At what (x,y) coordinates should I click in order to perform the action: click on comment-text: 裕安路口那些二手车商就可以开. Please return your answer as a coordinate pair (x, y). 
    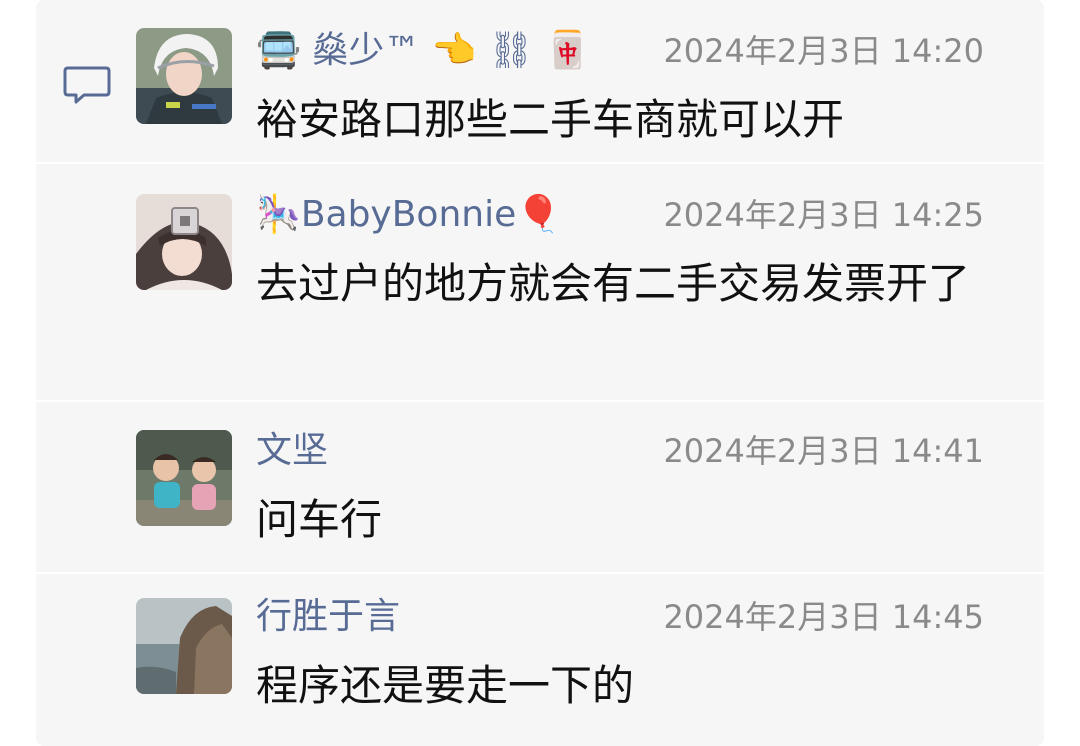
    Looking at the image, I should click on (550, 119).